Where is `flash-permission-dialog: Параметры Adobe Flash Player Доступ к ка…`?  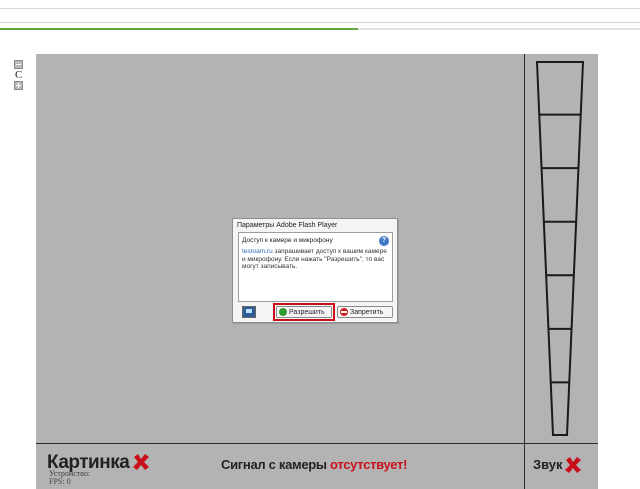
flash-permission-dialog: Параметры Adobe Flash Player Доступ к ка… is located at coordinates (315, 270).